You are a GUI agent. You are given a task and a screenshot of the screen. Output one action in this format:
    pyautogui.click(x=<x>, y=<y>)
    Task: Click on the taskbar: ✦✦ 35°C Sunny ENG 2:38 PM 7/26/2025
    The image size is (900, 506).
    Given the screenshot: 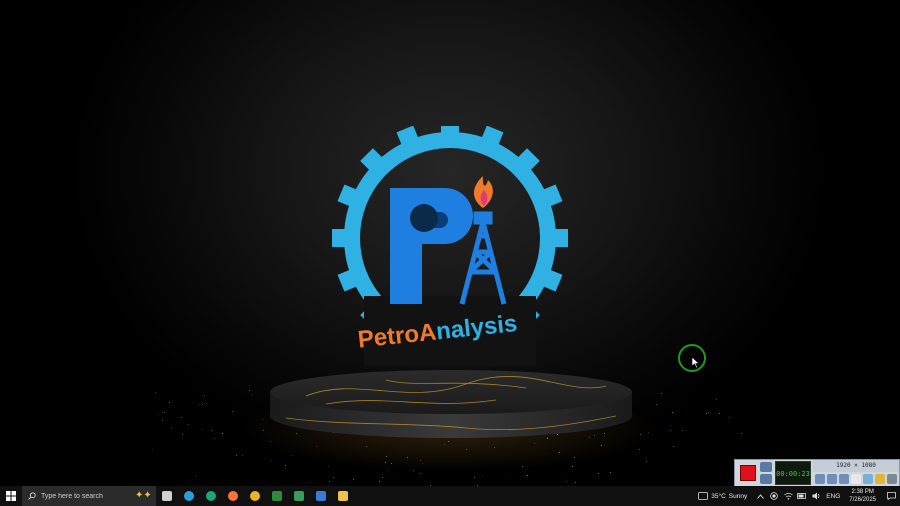 What is the action you would take?
    pyautogui.click(x=450, y=496)
    